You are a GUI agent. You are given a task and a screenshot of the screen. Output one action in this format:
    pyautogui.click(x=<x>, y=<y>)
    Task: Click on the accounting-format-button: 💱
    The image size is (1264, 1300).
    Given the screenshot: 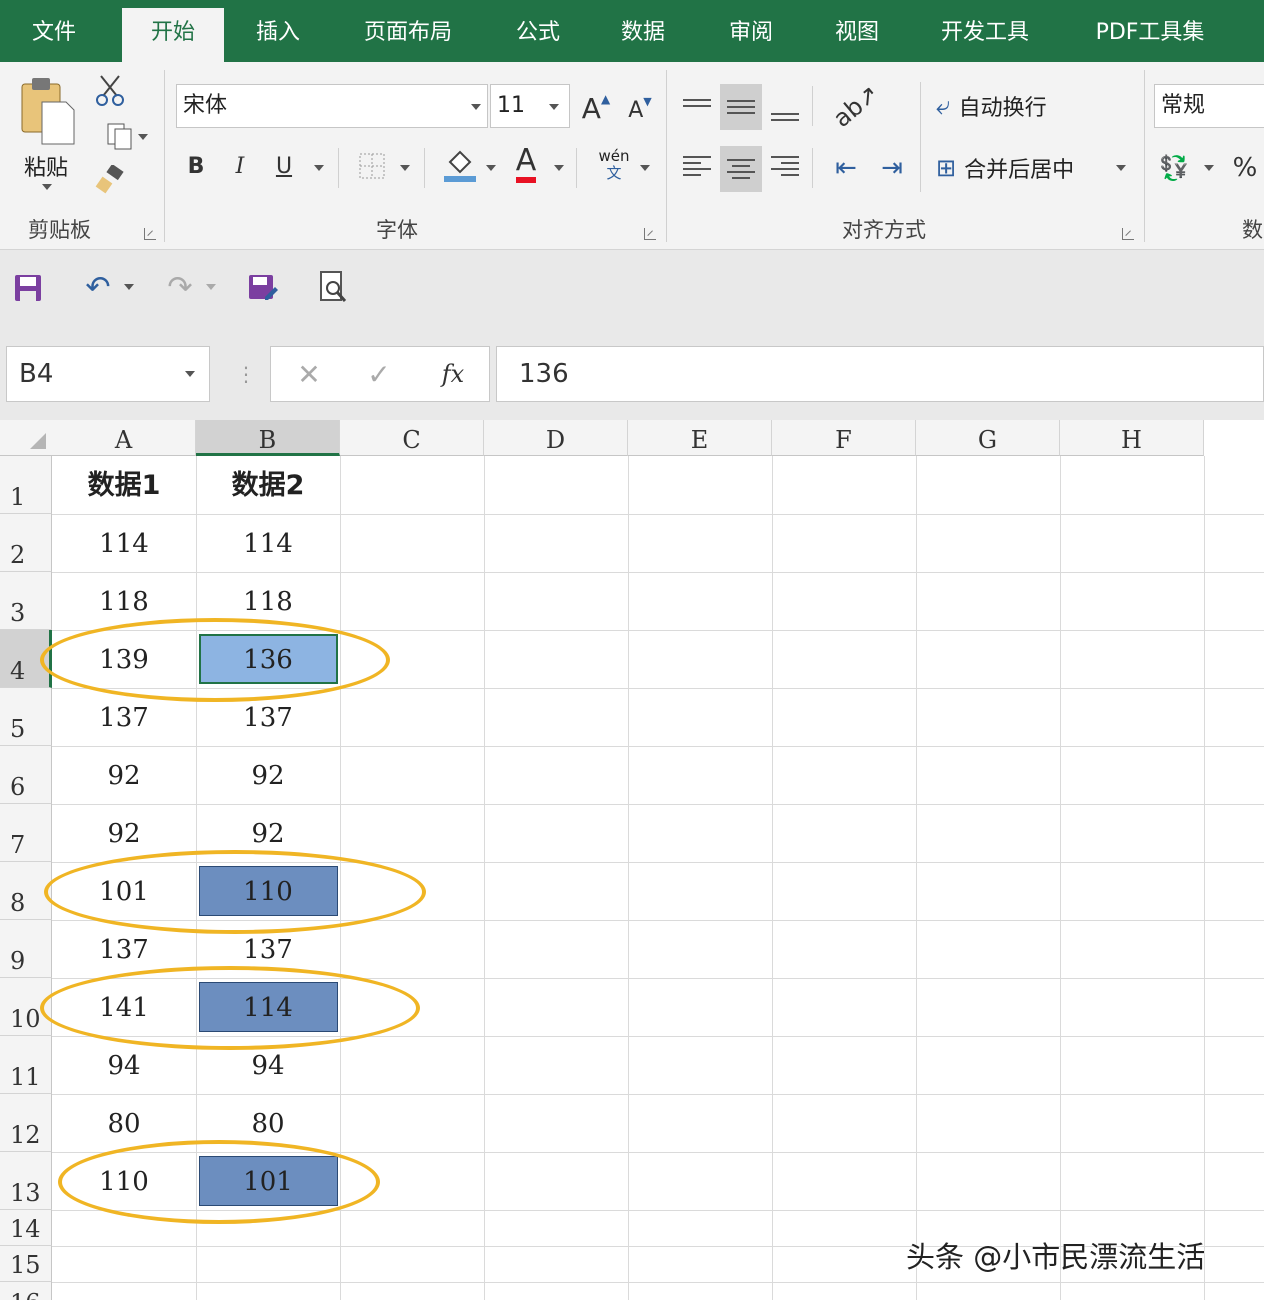 What is the action you would take?
    pyautogui.click(x=1174, y=168)
    